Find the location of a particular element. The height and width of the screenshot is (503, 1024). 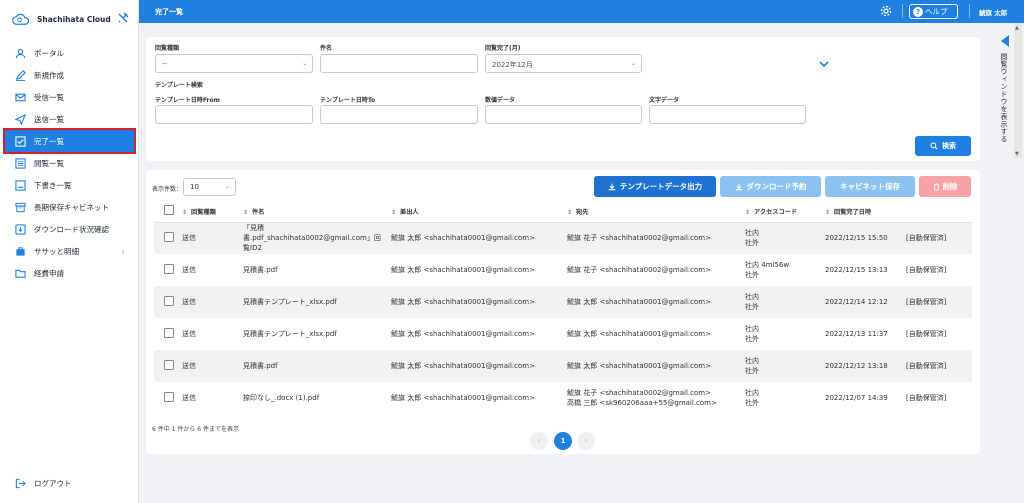

search-button: 検索 is located at coordinates (943, 146).